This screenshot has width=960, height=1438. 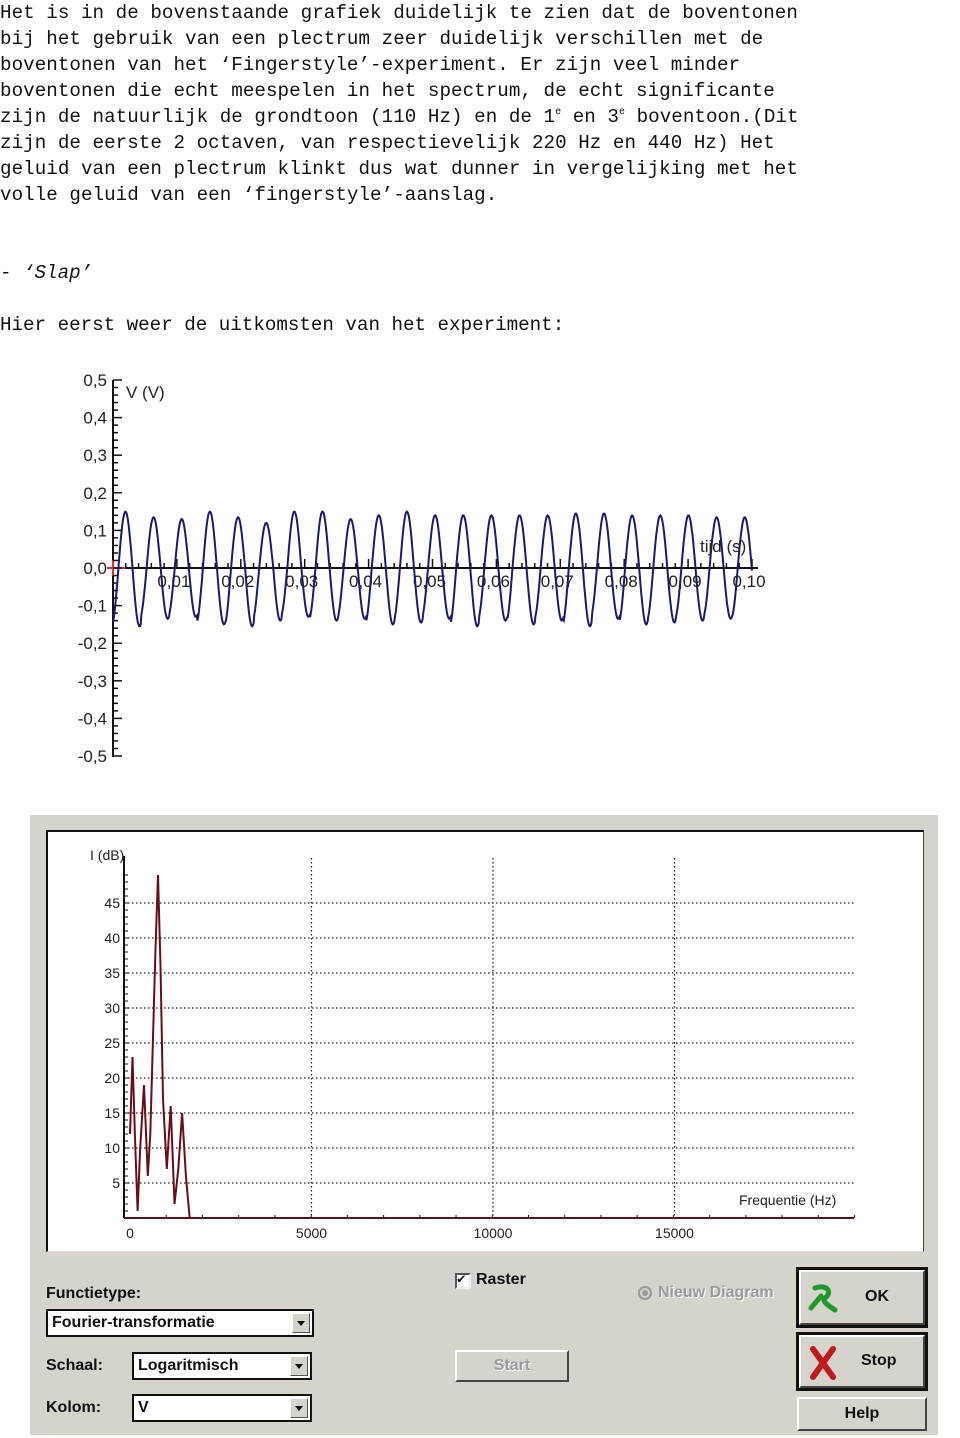 I want to click on y-tick-label: 20, so click(x=112, y=1078).